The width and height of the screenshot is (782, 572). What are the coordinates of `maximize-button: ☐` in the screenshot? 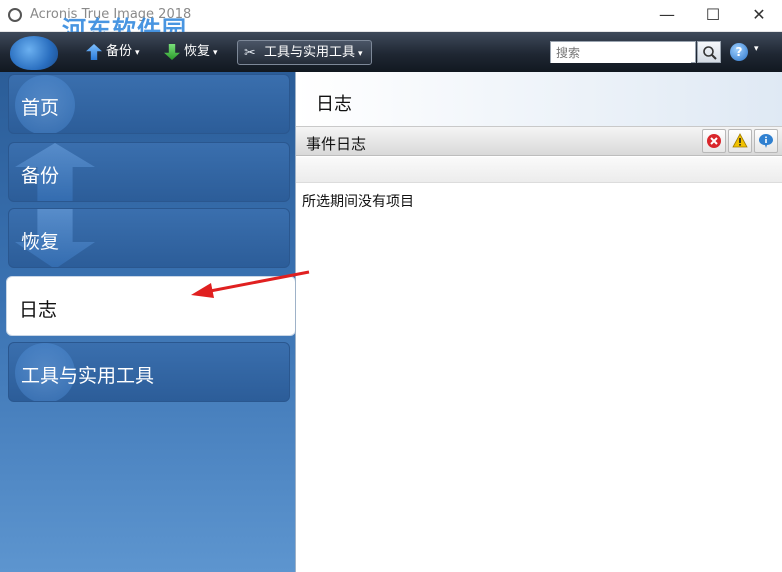 It's located at (713, 16).